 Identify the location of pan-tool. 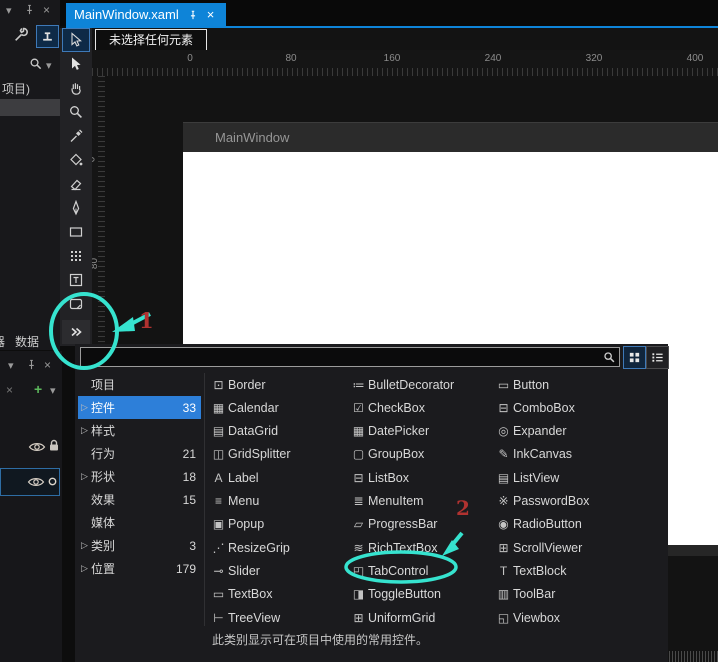
(76, 88).